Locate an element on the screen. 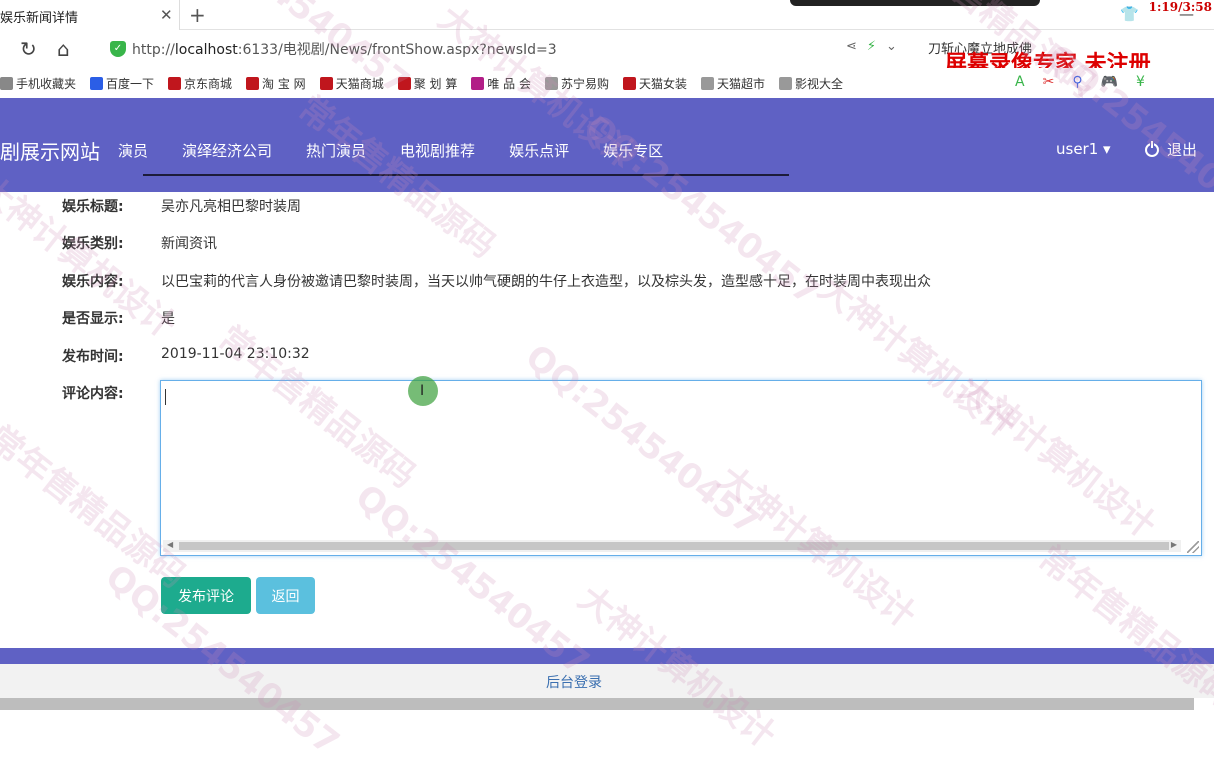 The image size is (1214, 763). lightning-icon: ⚡ is located at coordinates (871, 46).